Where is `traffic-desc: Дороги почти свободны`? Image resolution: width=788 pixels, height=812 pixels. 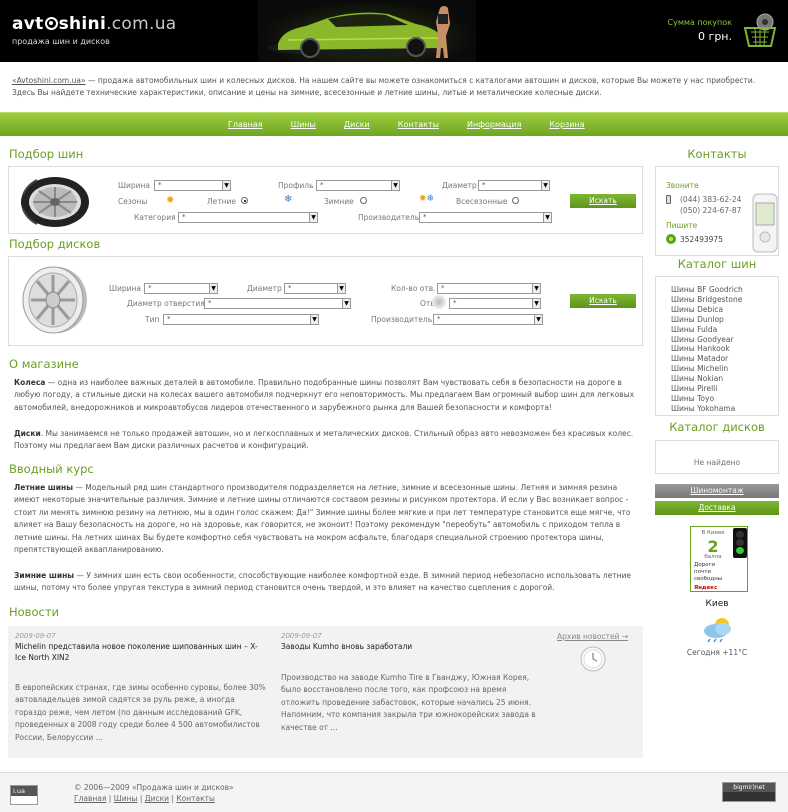
traffic-desc: Дороги почти свободны is located at coordinates (708, 572).